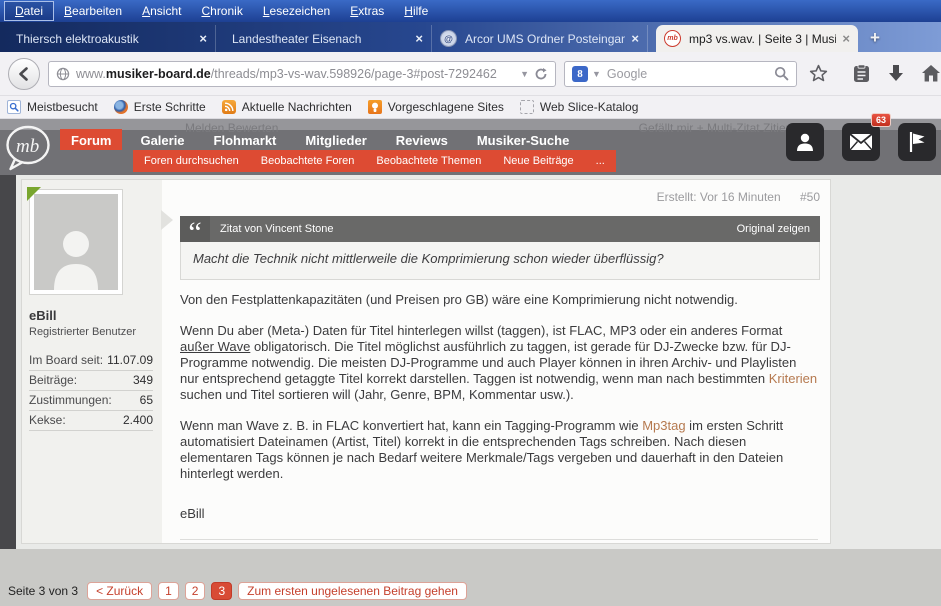 The width and height of the screenshot is (941, 606). What do you see at coordinates (70, 400) in the screenshot?
I see `stat-label: Zustimmungen:` at bounding box center [70, 400].